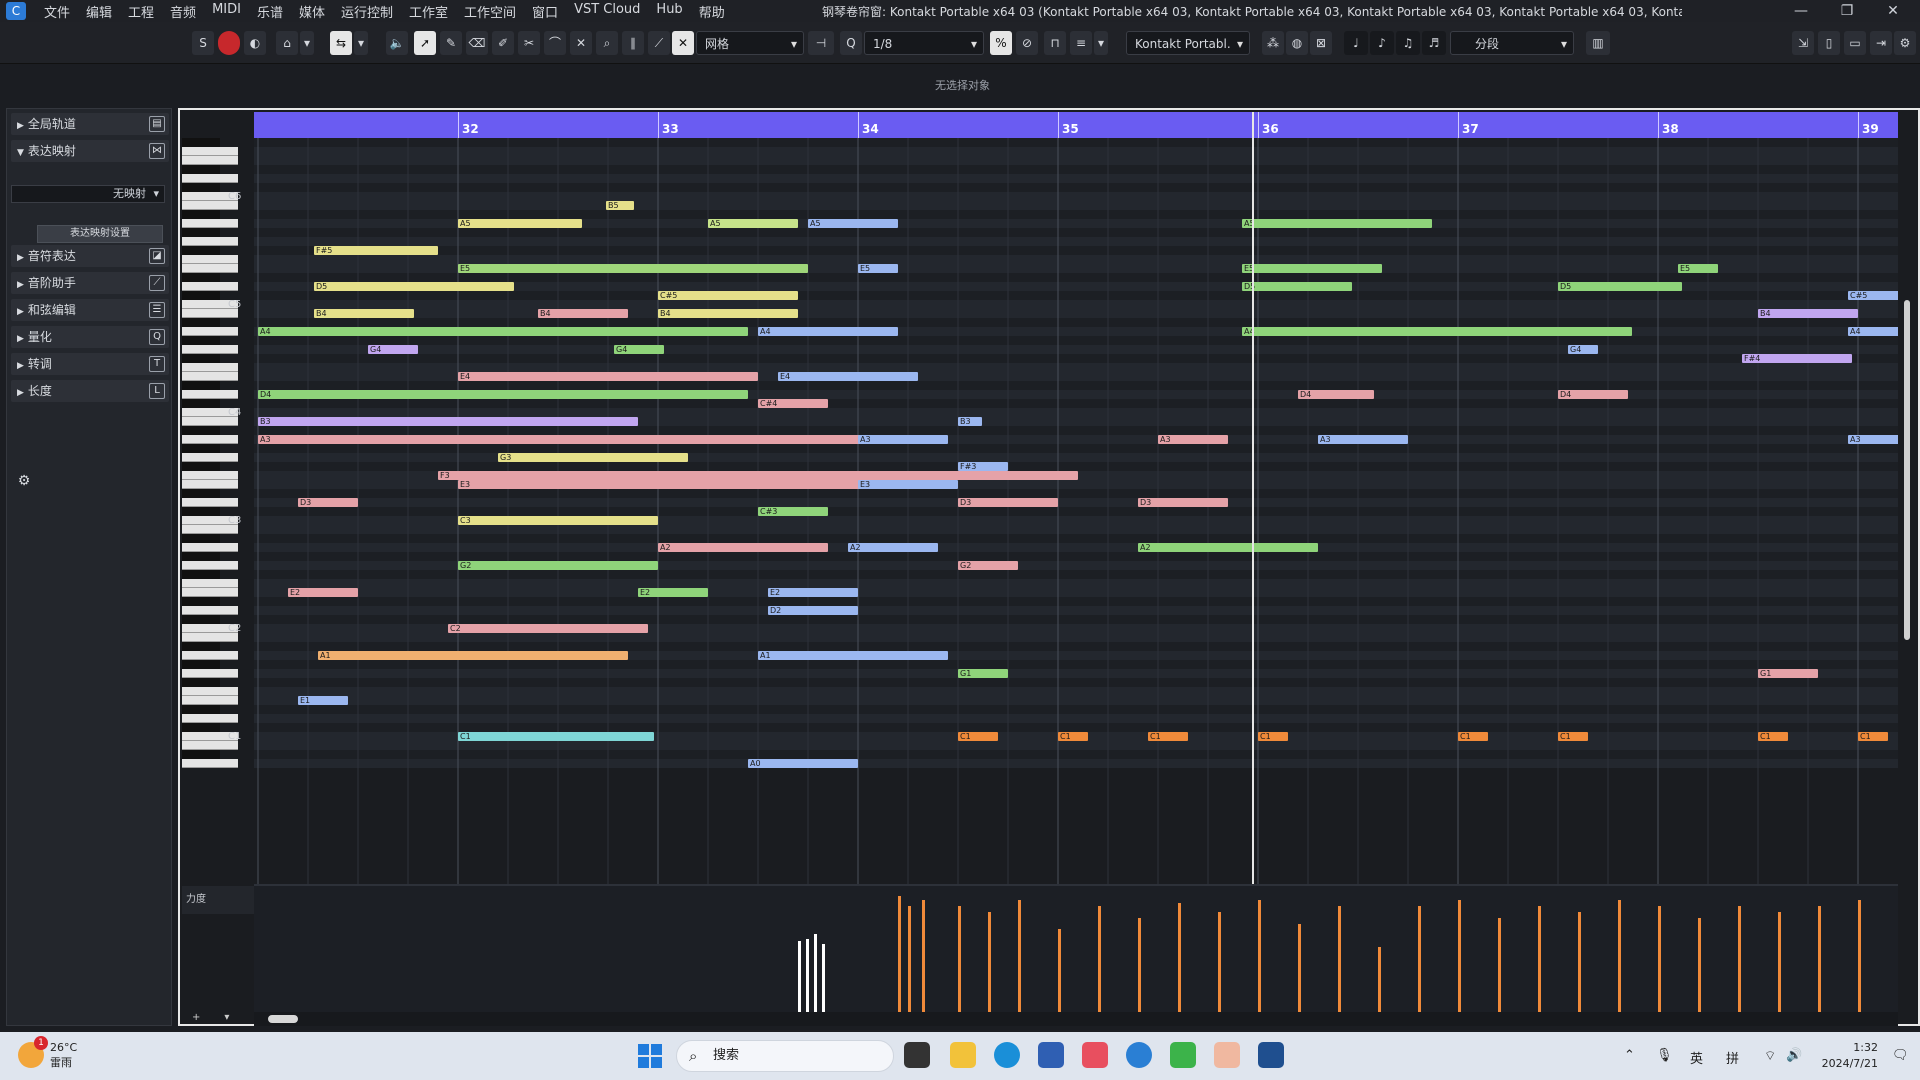 The width and height of the screenshot is (1920, 1080). Describe the element at coordinates (226, 11) in the screenshot. I see `menu-item: MIDI` at that location.